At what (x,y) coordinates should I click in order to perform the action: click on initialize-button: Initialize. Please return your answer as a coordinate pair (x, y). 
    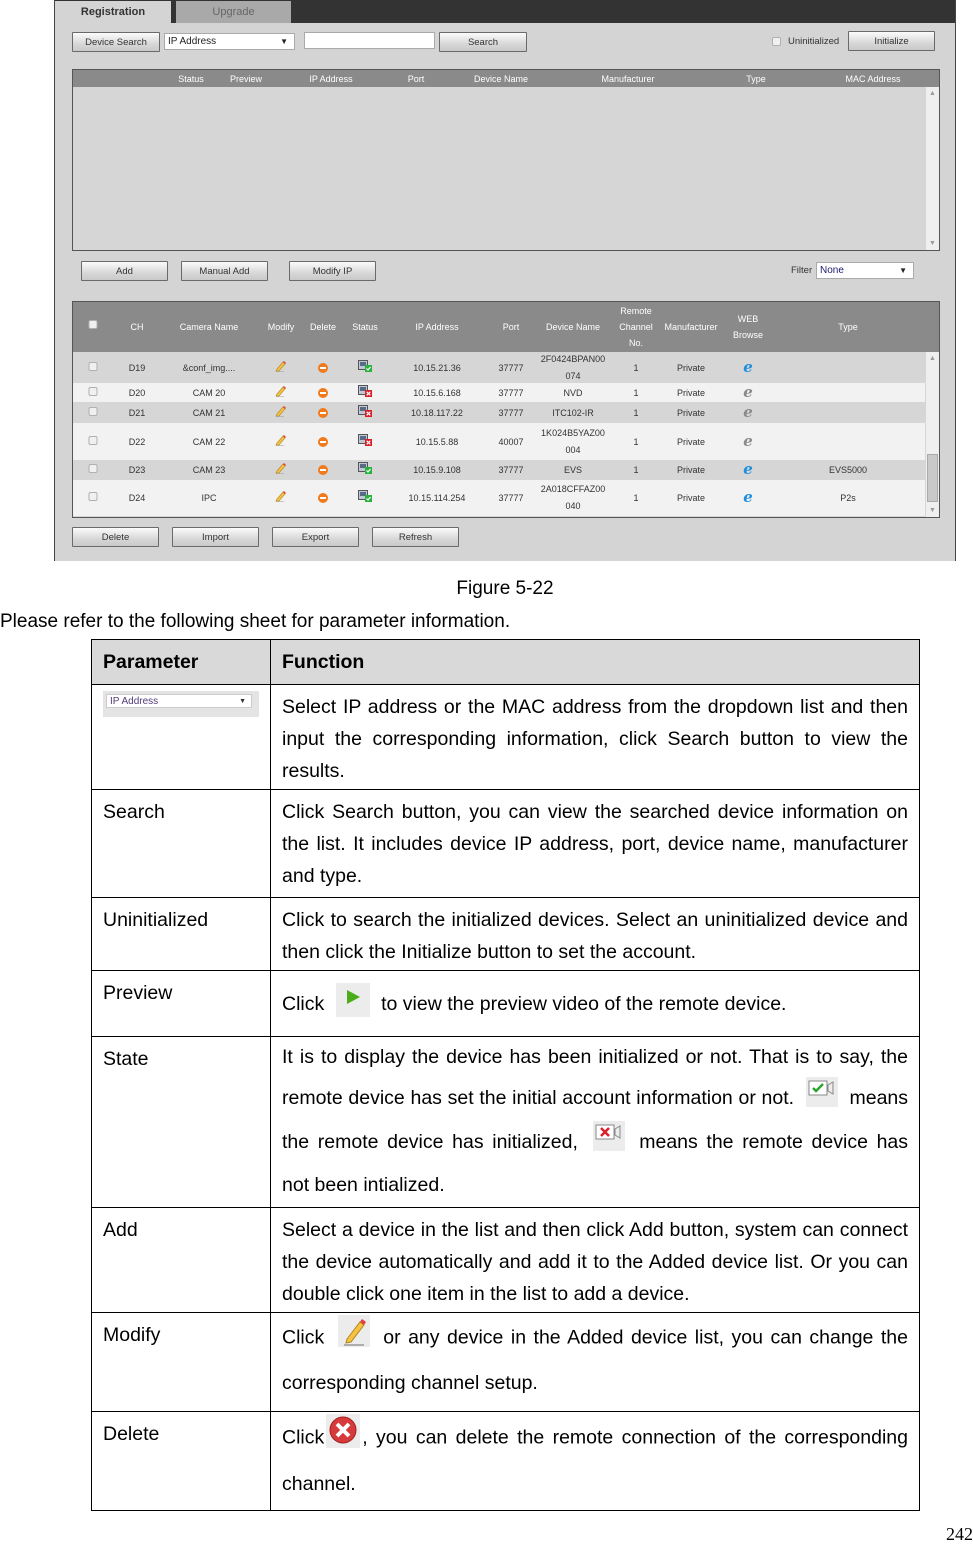
    Looking at the image, I should click on (891, 41).